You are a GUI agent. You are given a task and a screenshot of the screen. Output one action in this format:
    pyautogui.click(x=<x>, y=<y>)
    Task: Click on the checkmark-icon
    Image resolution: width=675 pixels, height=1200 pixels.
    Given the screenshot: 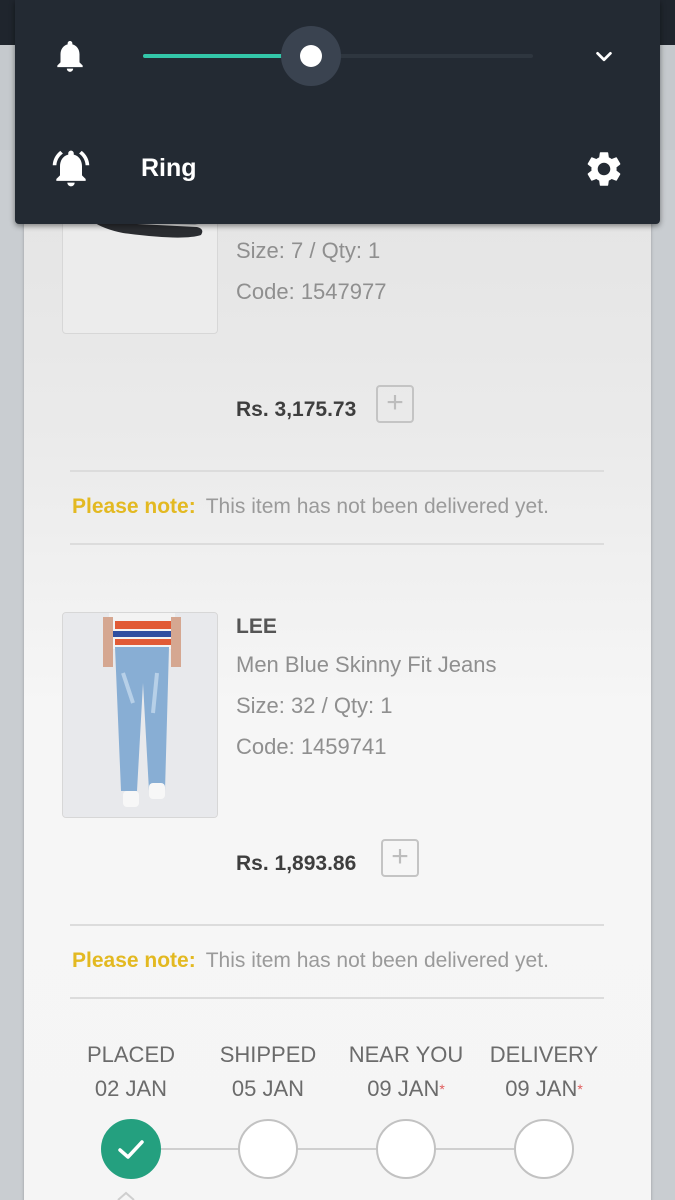 What is the action you would take?
    pyautogui.click(x=131, y=1149)
    